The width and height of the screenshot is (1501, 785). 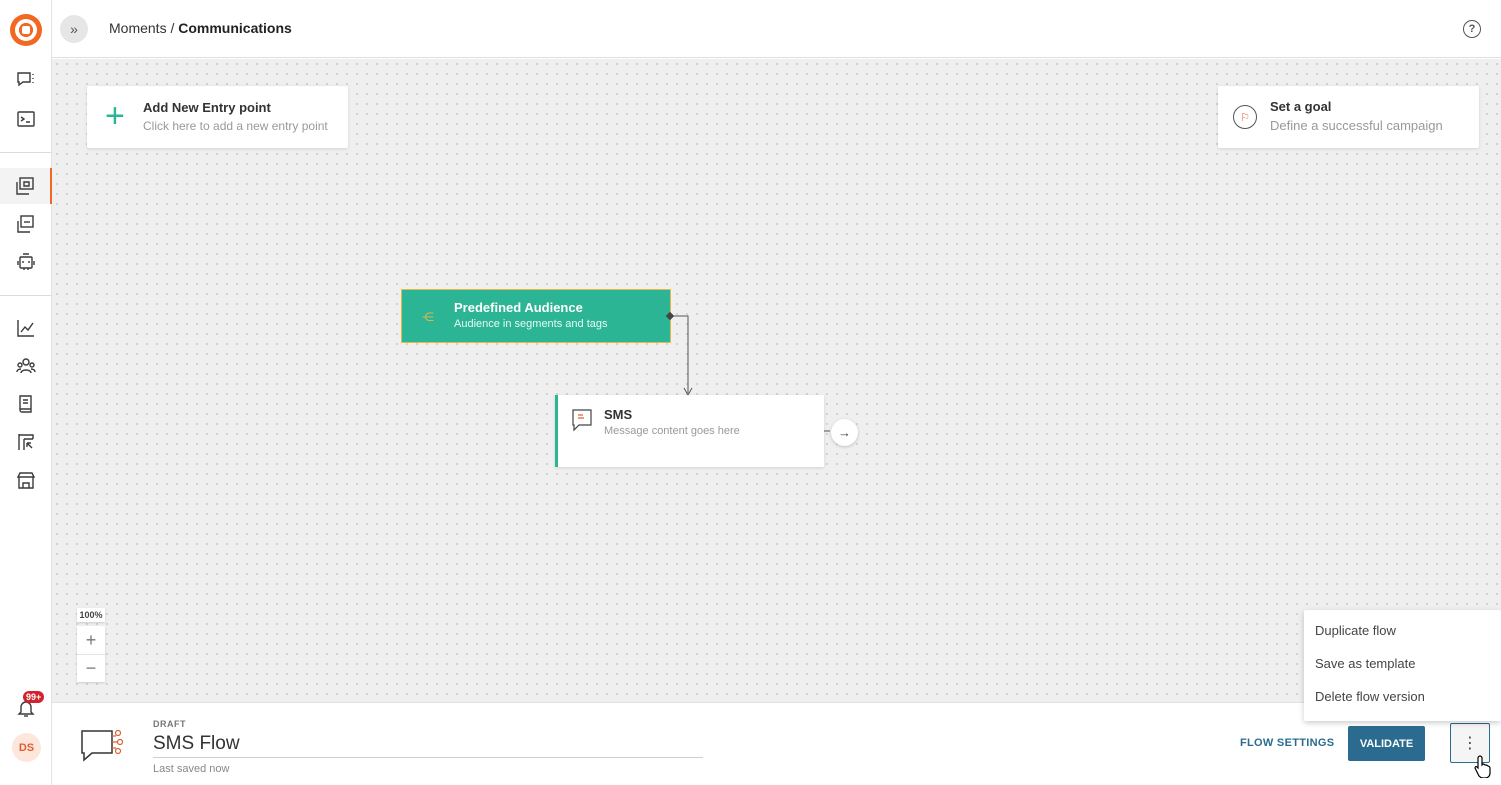 What do you see at coordinates (235, 126) in the screenshot?
I see `entry-subtitle: Click here to add a new entry point` at bounding box center [235, 126].